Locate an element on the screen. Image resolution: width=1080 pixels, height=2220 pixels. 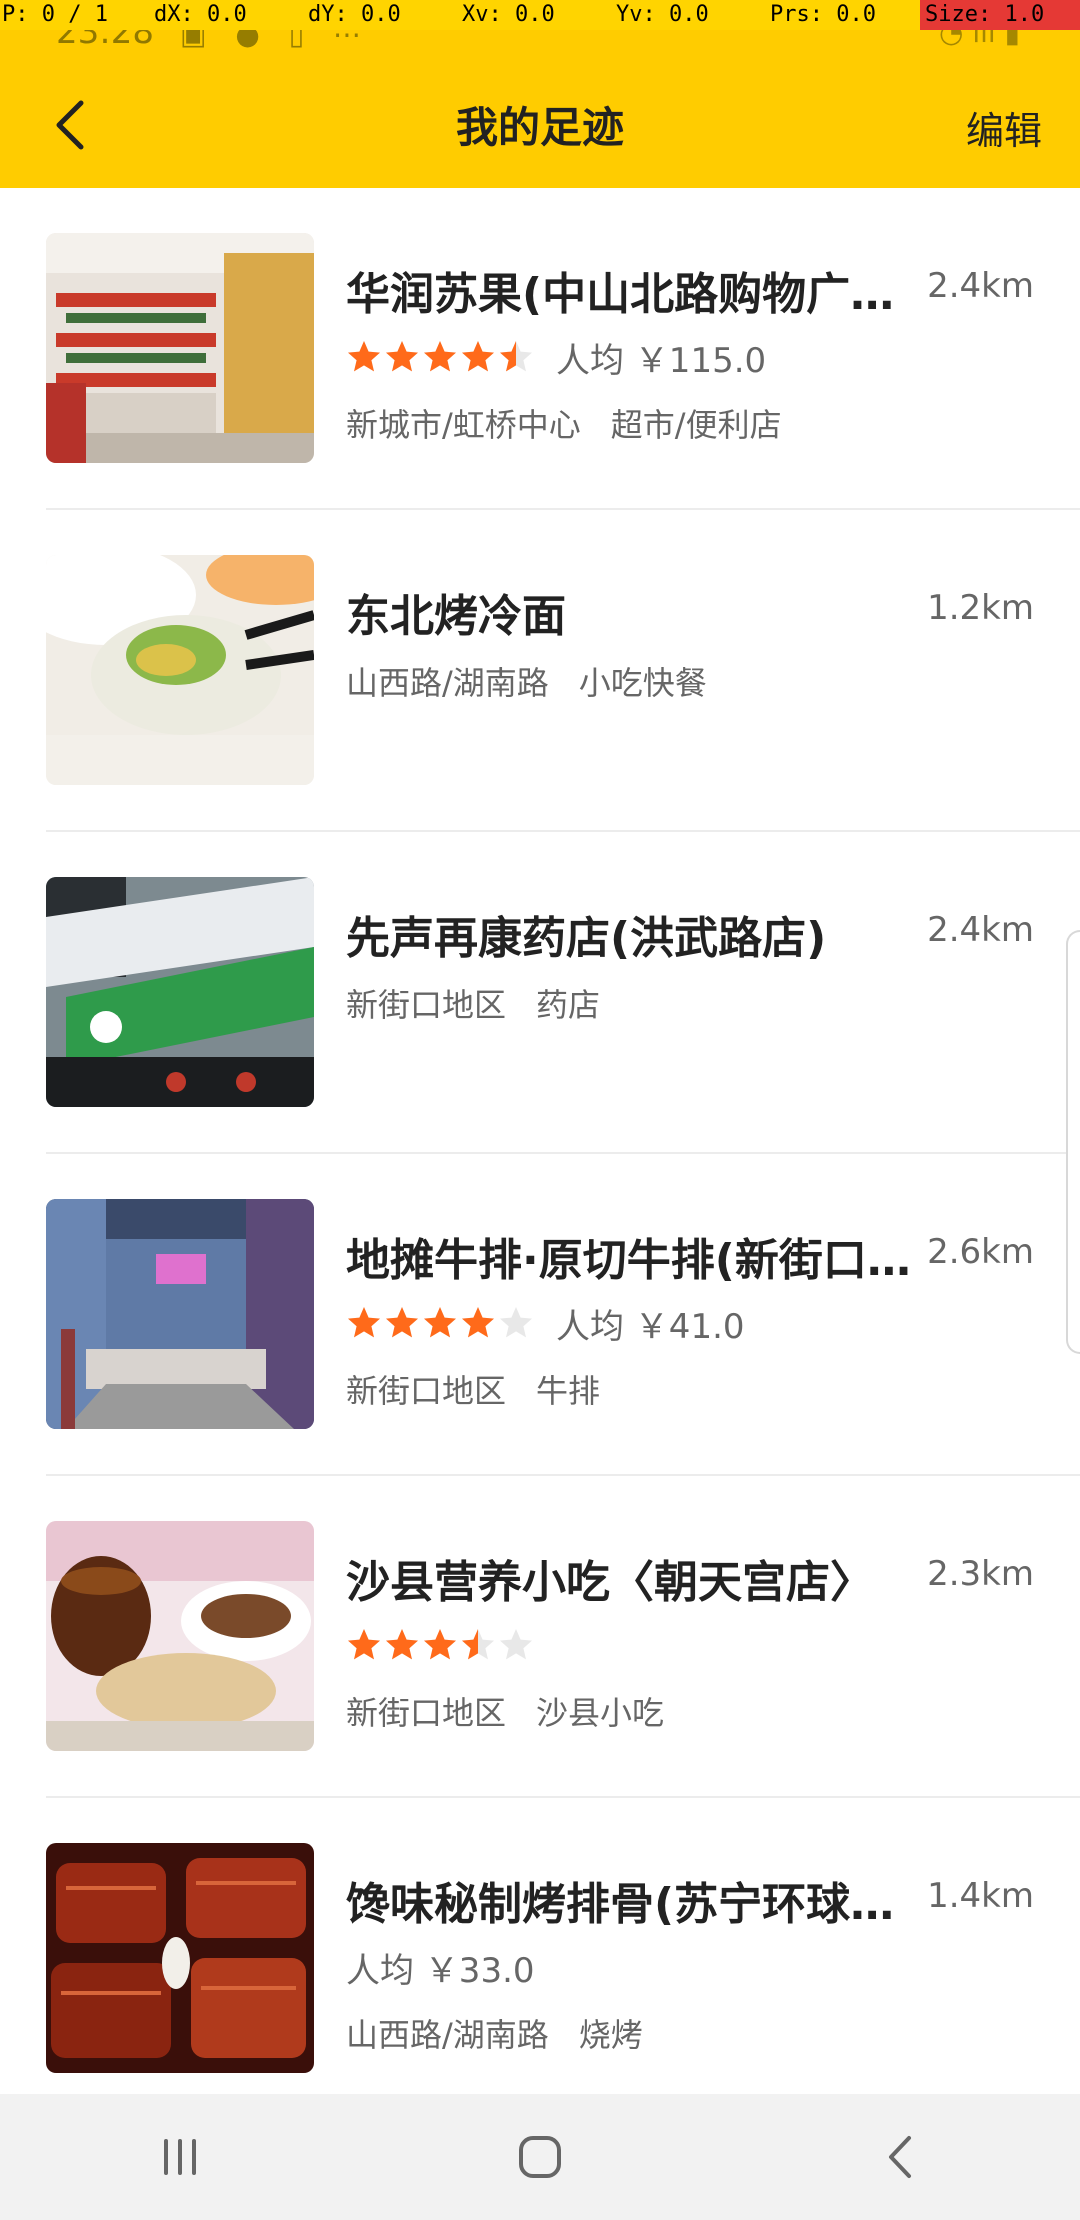
list-item: 先声再康药店(洪武路店) 2.4km 新街口地区 药店 is located at coordinates (540, 993).